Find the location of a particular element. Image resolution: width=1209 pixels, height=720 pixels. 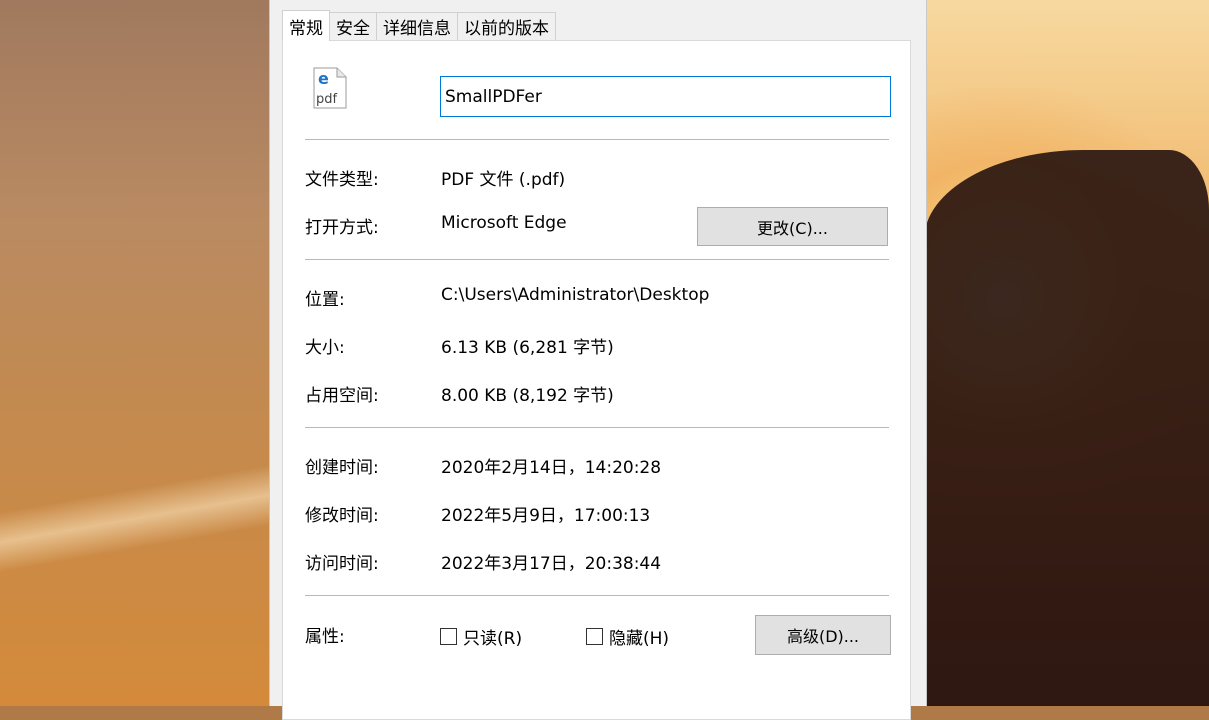

hidden-checkbox: 隐藏(H) is located at coordinates (627, 636).